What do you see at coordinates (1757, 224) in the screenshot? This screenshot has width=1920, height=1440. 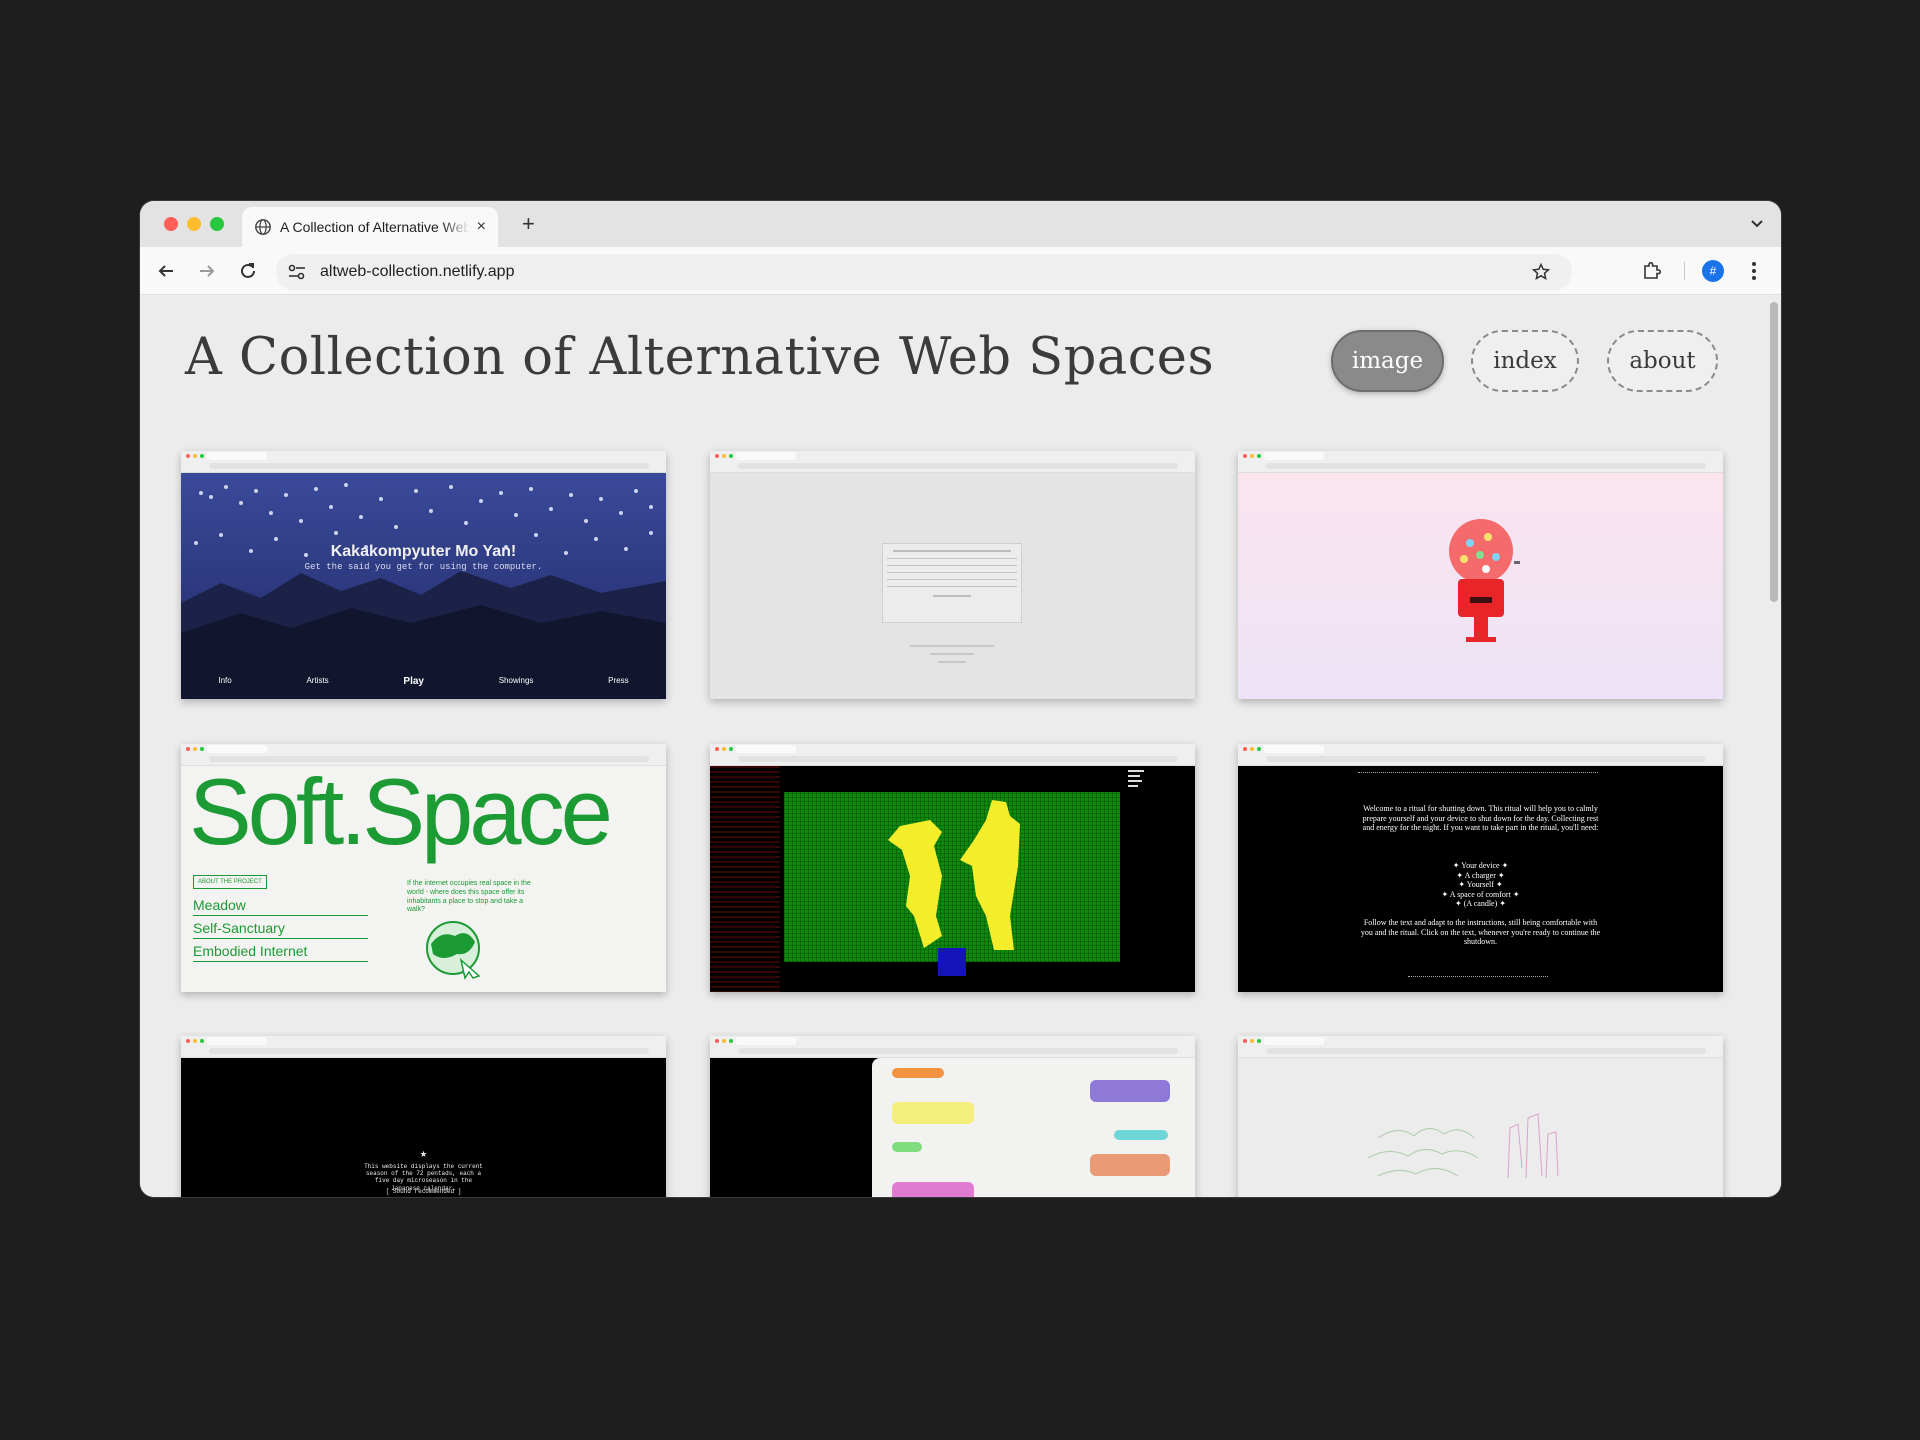 I see `chevron-down-icon` at bounding box center [1757, 224].